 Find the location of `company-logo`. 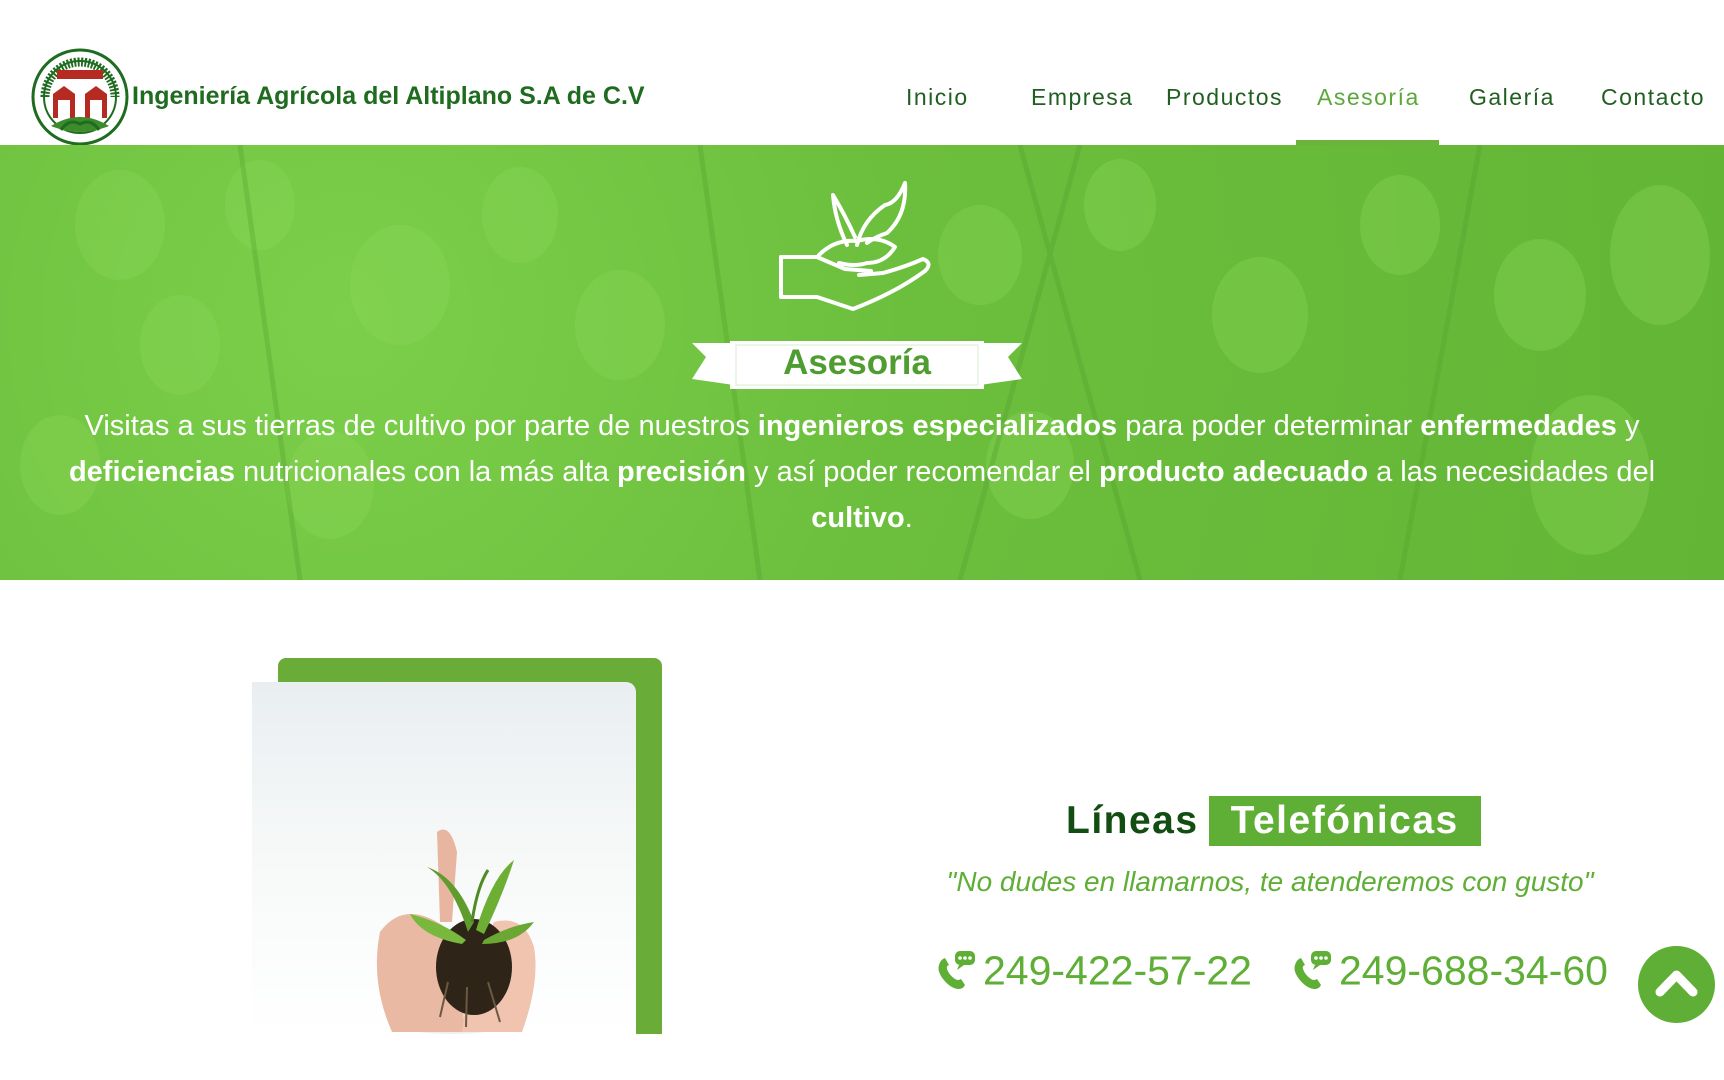

company-logo is located at coordinates (80, 97).